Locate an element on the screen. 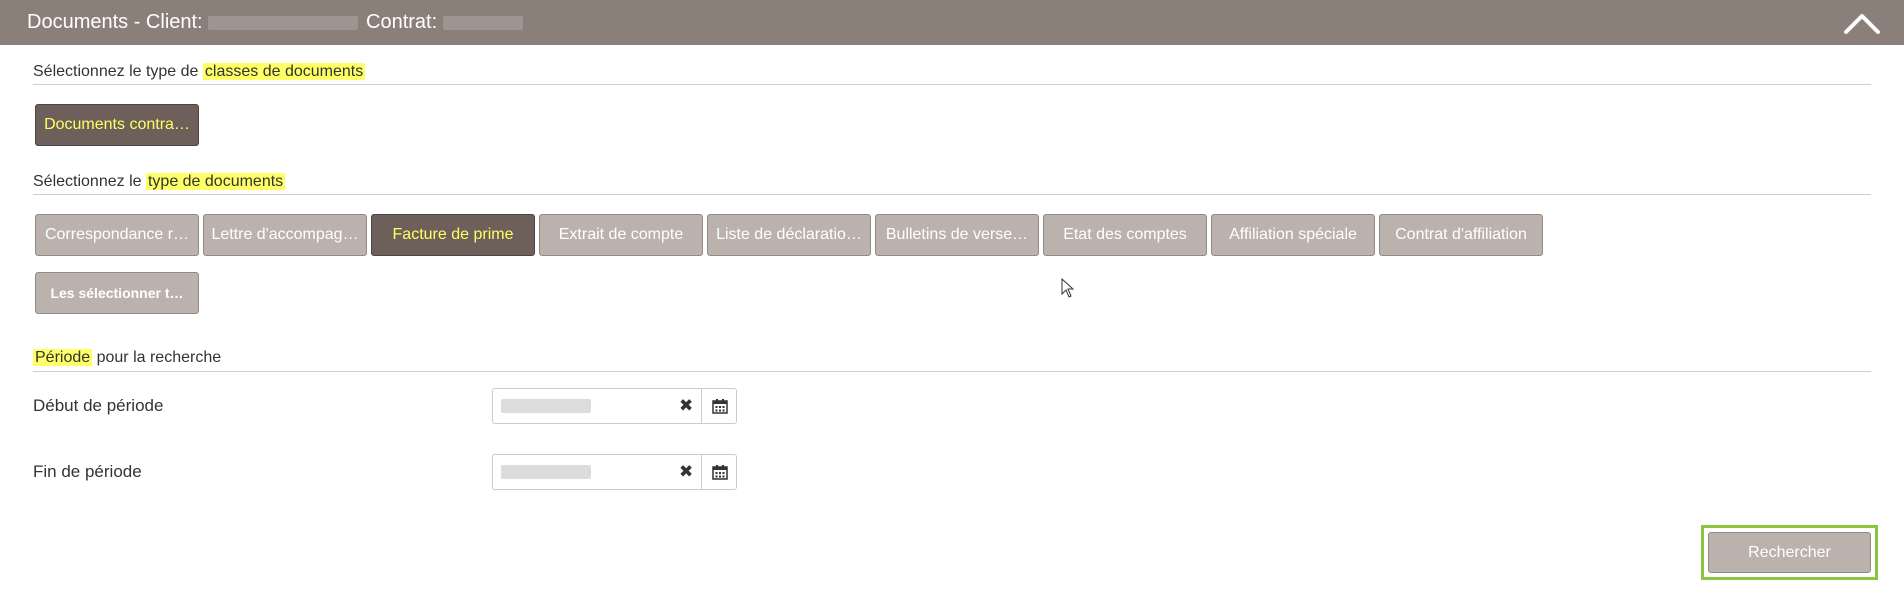 Image resolution: width=1904 pixels, height=601 pixels. end-calendar-icon is located at coordinates (719, 472).